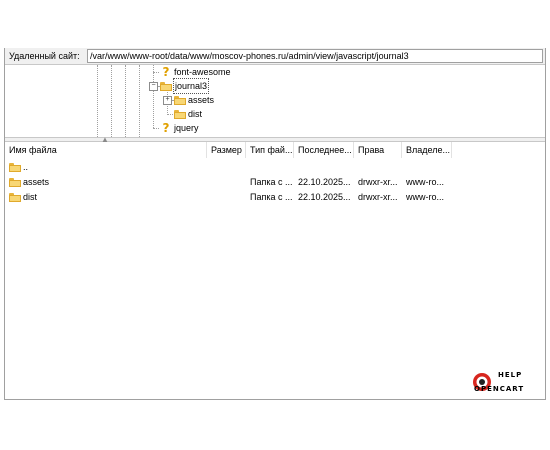  What do you see at coordinates (153, 86) in the screenshot?
I see `collapse-journal3-icon: −` at bounding box center [153, 86].